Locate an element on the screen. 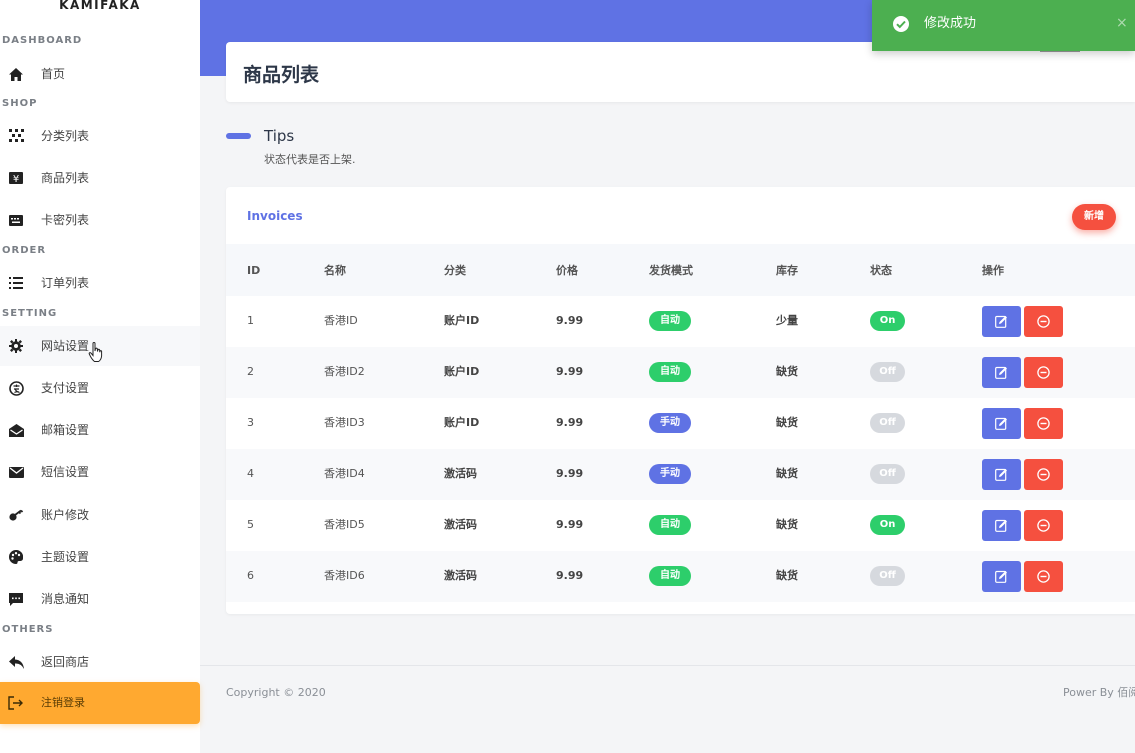  column-header-id: ID is located at coordinates (254, 270).